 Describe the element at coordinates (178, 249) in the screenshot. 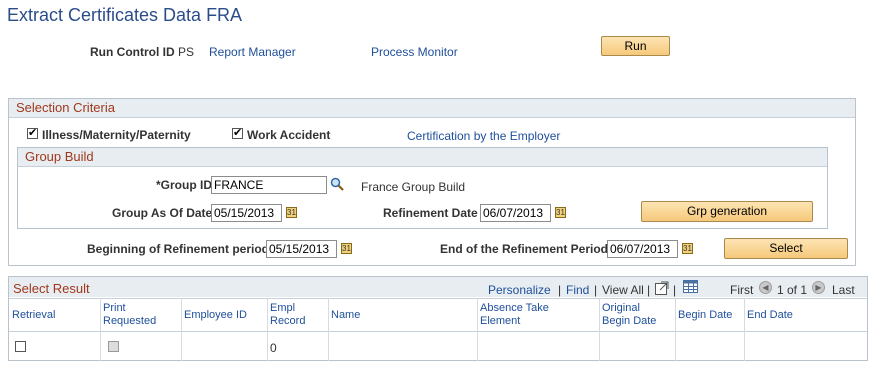

I see `begin-refinement-label: Beginning of Refinement period` at that location.